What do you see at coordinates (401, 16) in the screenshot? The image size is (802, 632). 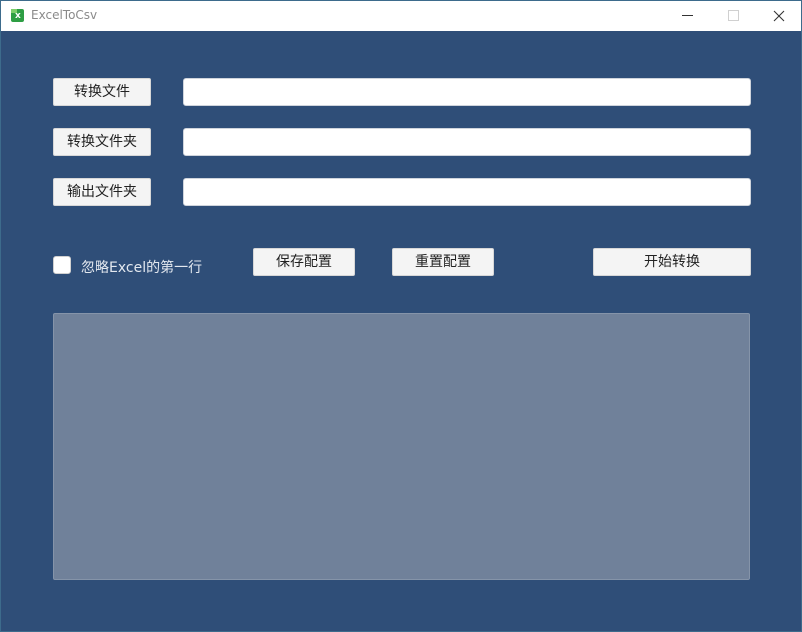 I see `title-bar: ExcelToCsv` at bounding box center [401, 16].